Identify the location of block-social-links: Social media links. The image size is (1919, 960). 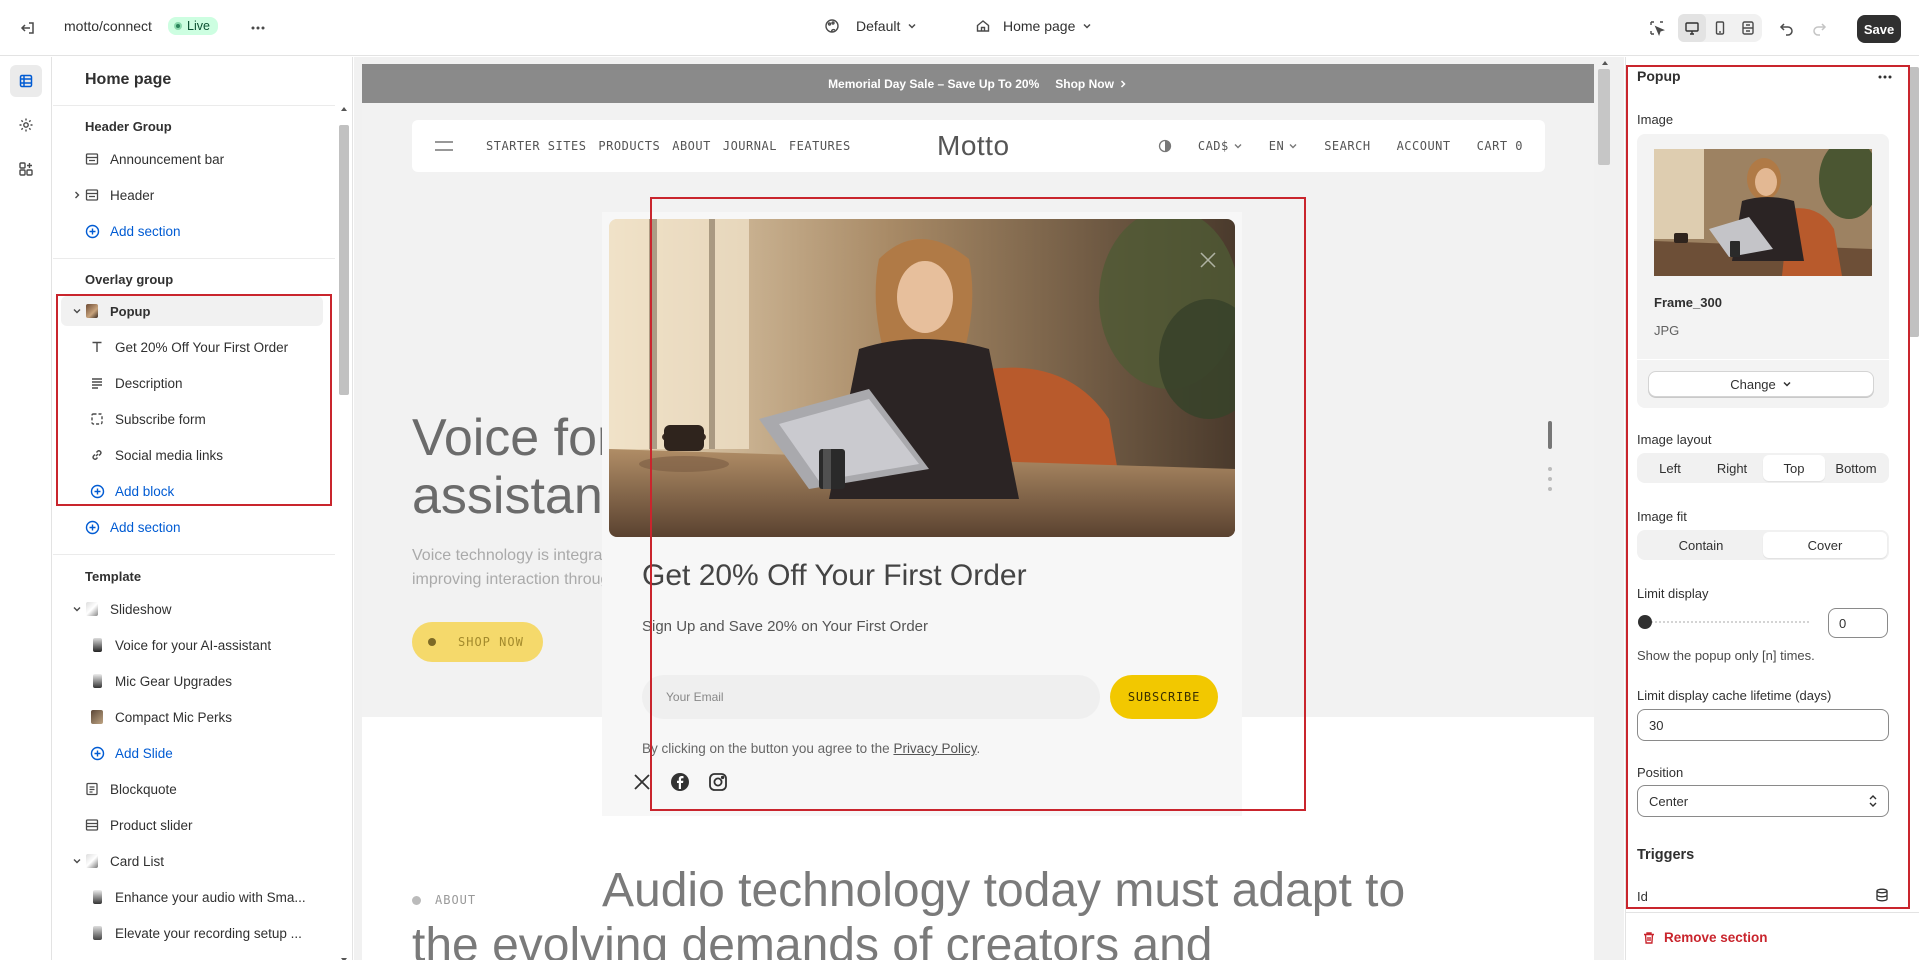
(200, 455).